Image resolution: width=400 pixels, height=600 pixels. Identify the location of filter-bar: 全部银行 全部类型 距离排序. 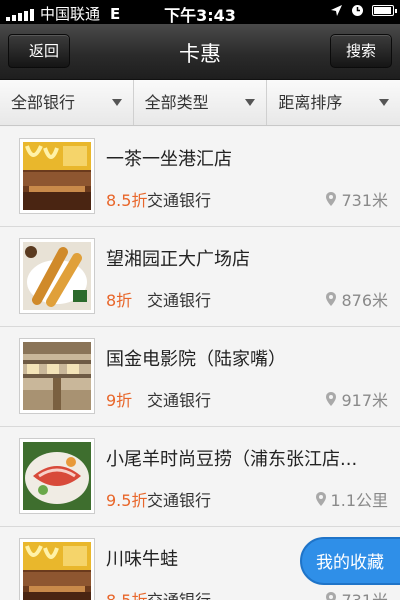
(200, 103).